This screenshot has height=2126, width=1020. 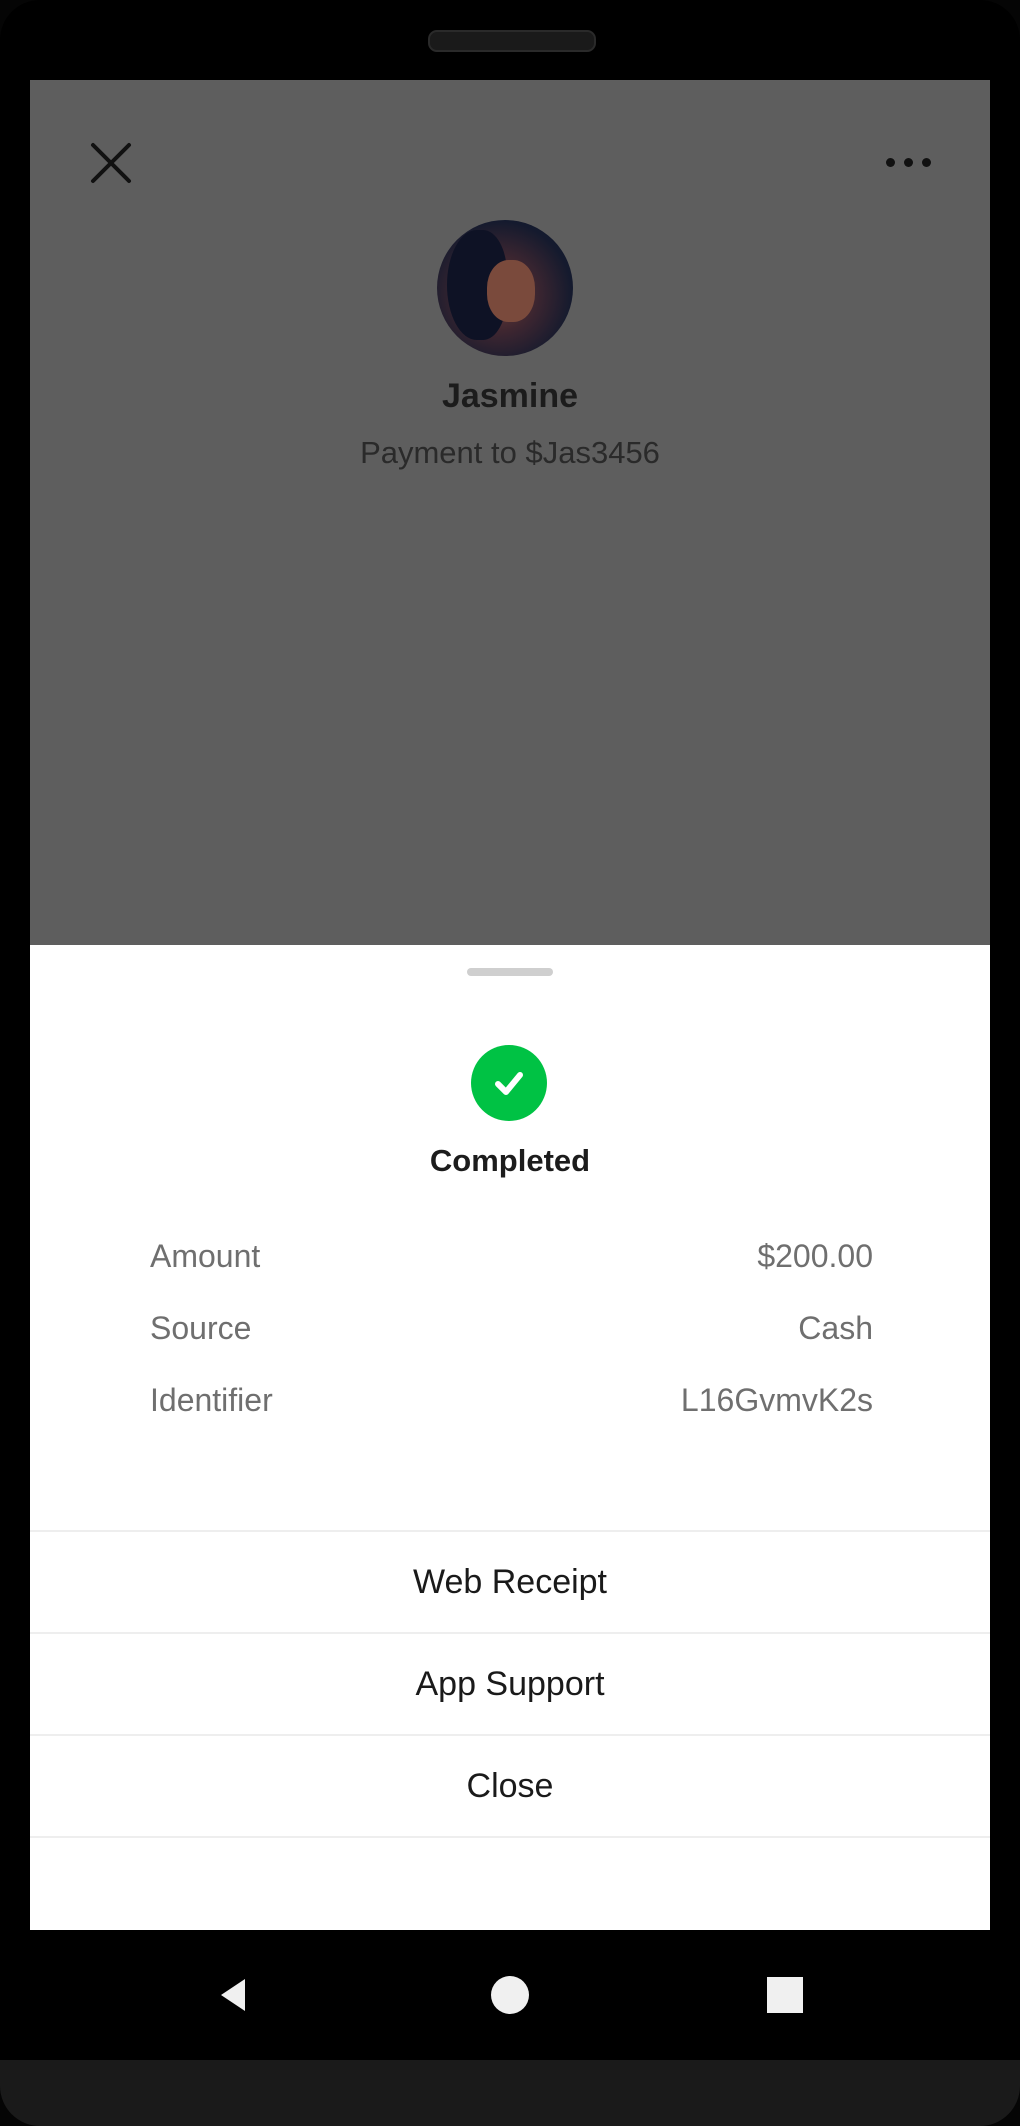 I want to click on status-label: Completed, so click(x=510, y=1160).